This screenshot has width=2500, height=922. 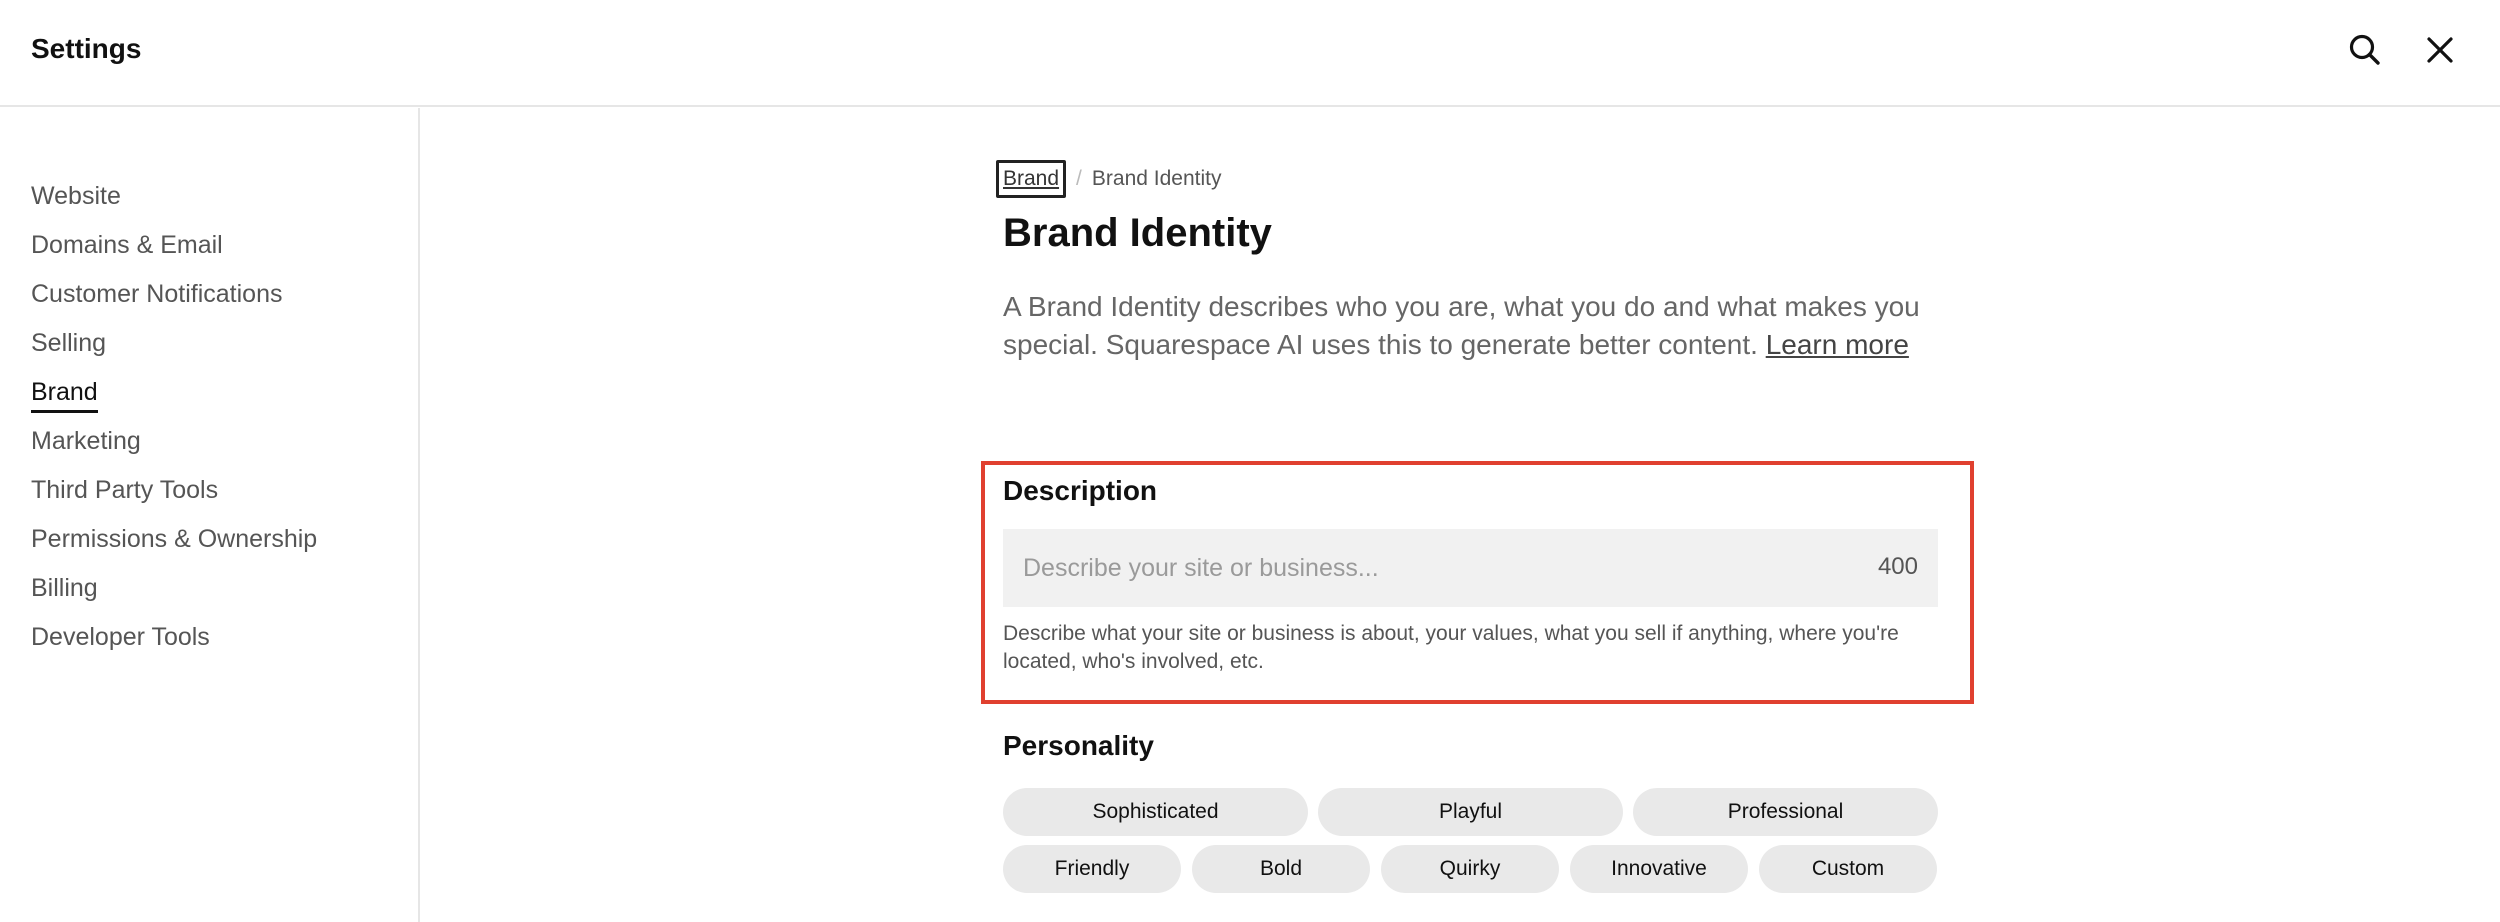 What do you see at coordinates (1281, 869) in the screenshot?
I see `personality-chip-bold: Bold` at bounding box center [1281, 869].